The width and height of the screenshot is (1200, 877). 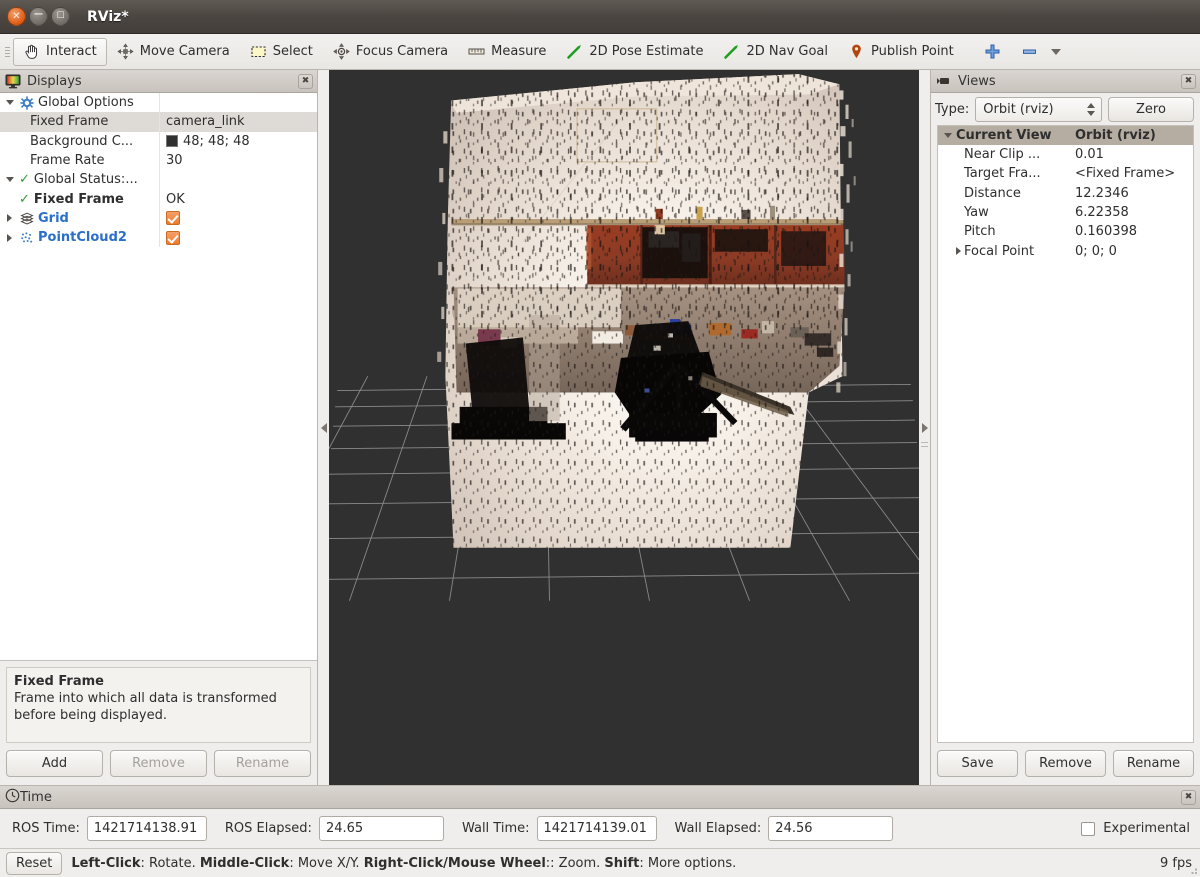 What do you see at coordinates (54, 763) in the screenshot?
I see `add-display-button: Add` at bounding box center [54, 763].